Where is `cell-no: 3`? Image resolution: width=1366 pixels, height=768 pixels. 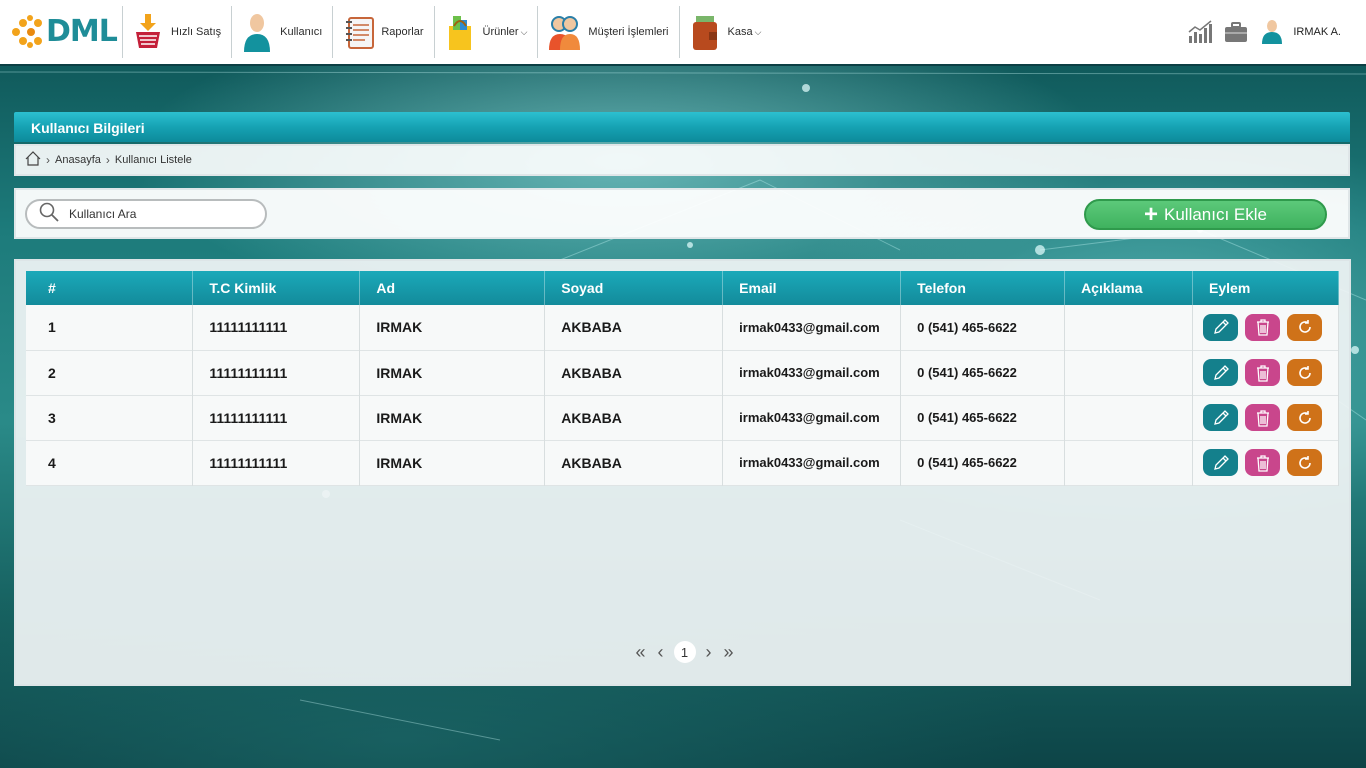
cell-no: 3 is located at coordinates (110, 417).